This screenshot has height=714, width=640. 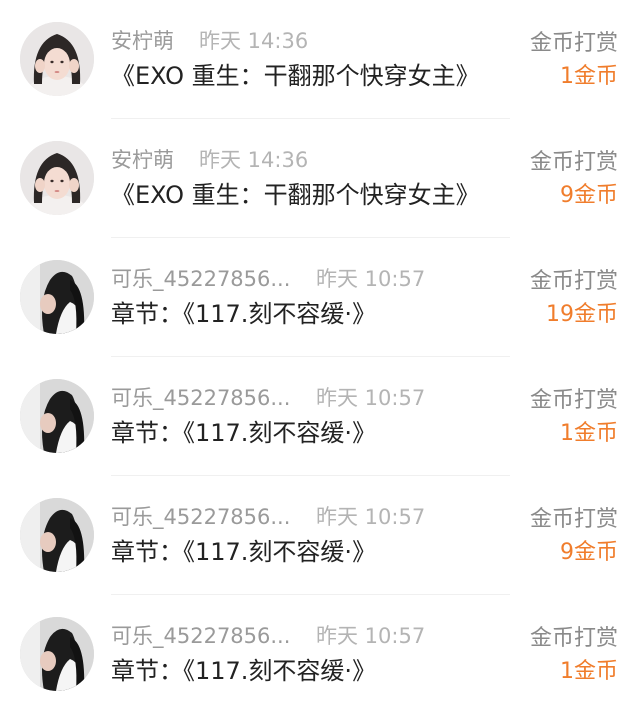 What do you see at coordinates (582, 314) in the screenshot?
I see `reward-amount: 19金币` at bounding box center [582, 314].